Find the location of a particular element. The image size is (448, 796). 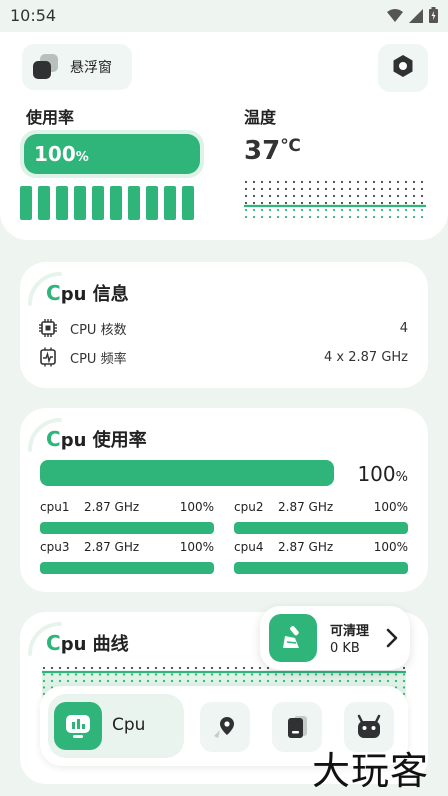

float-window-icon is located at coordinates (45, 67).